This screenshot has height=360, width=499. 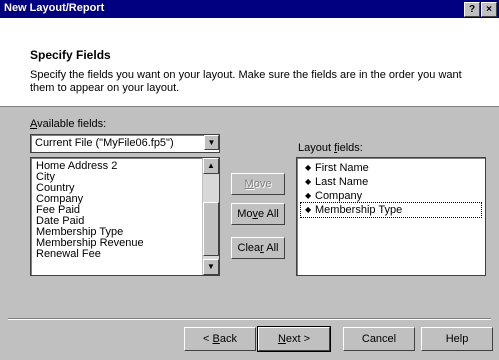 What do you see at coordinates (249, 9) in the screenshot?
I see `title-bar: New Layout/Report ? ×` at bounding box center [249, 9].